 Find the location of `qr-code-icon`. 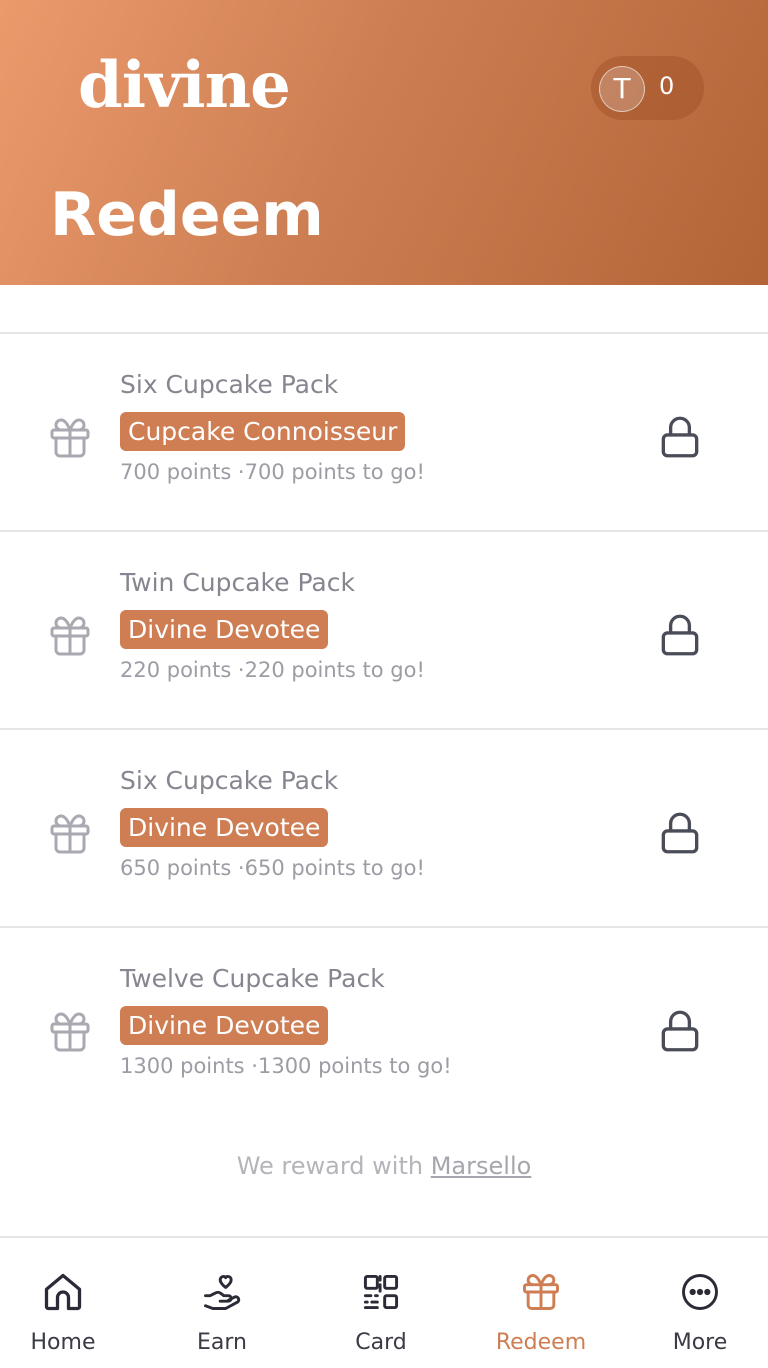

qr-code-icon is located at coordinates (381, 1292).